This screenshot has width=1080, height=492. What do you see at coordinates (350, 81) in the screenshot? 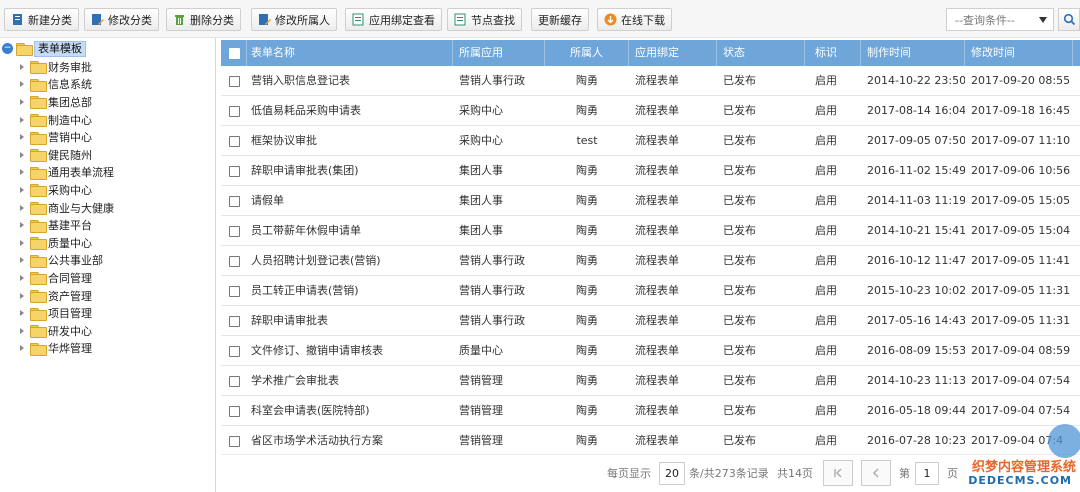
I see `cell-form-name: 营销入职信息登记表` at bounding box center [350, 81].